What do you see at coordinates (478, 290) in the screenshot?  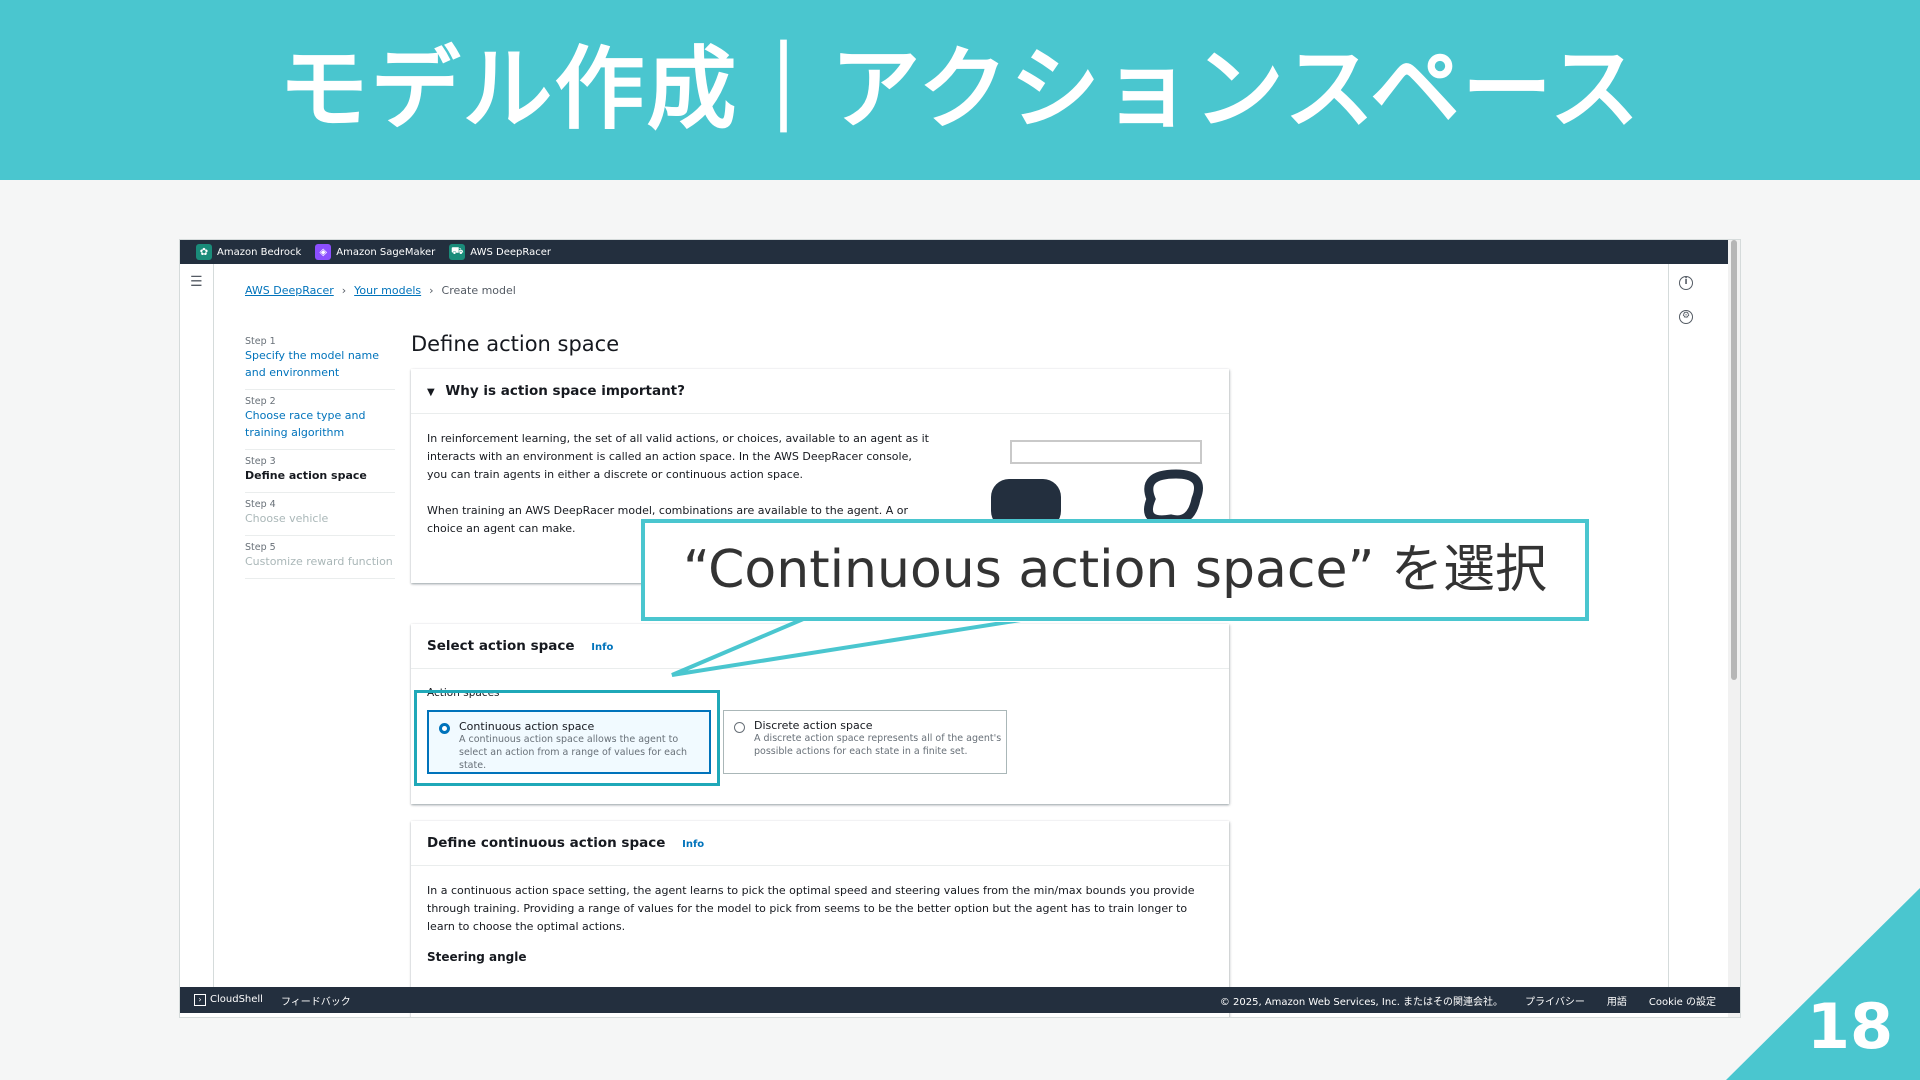 I see `breadcrumb-current: Create model` at bounding box center [478, 290].